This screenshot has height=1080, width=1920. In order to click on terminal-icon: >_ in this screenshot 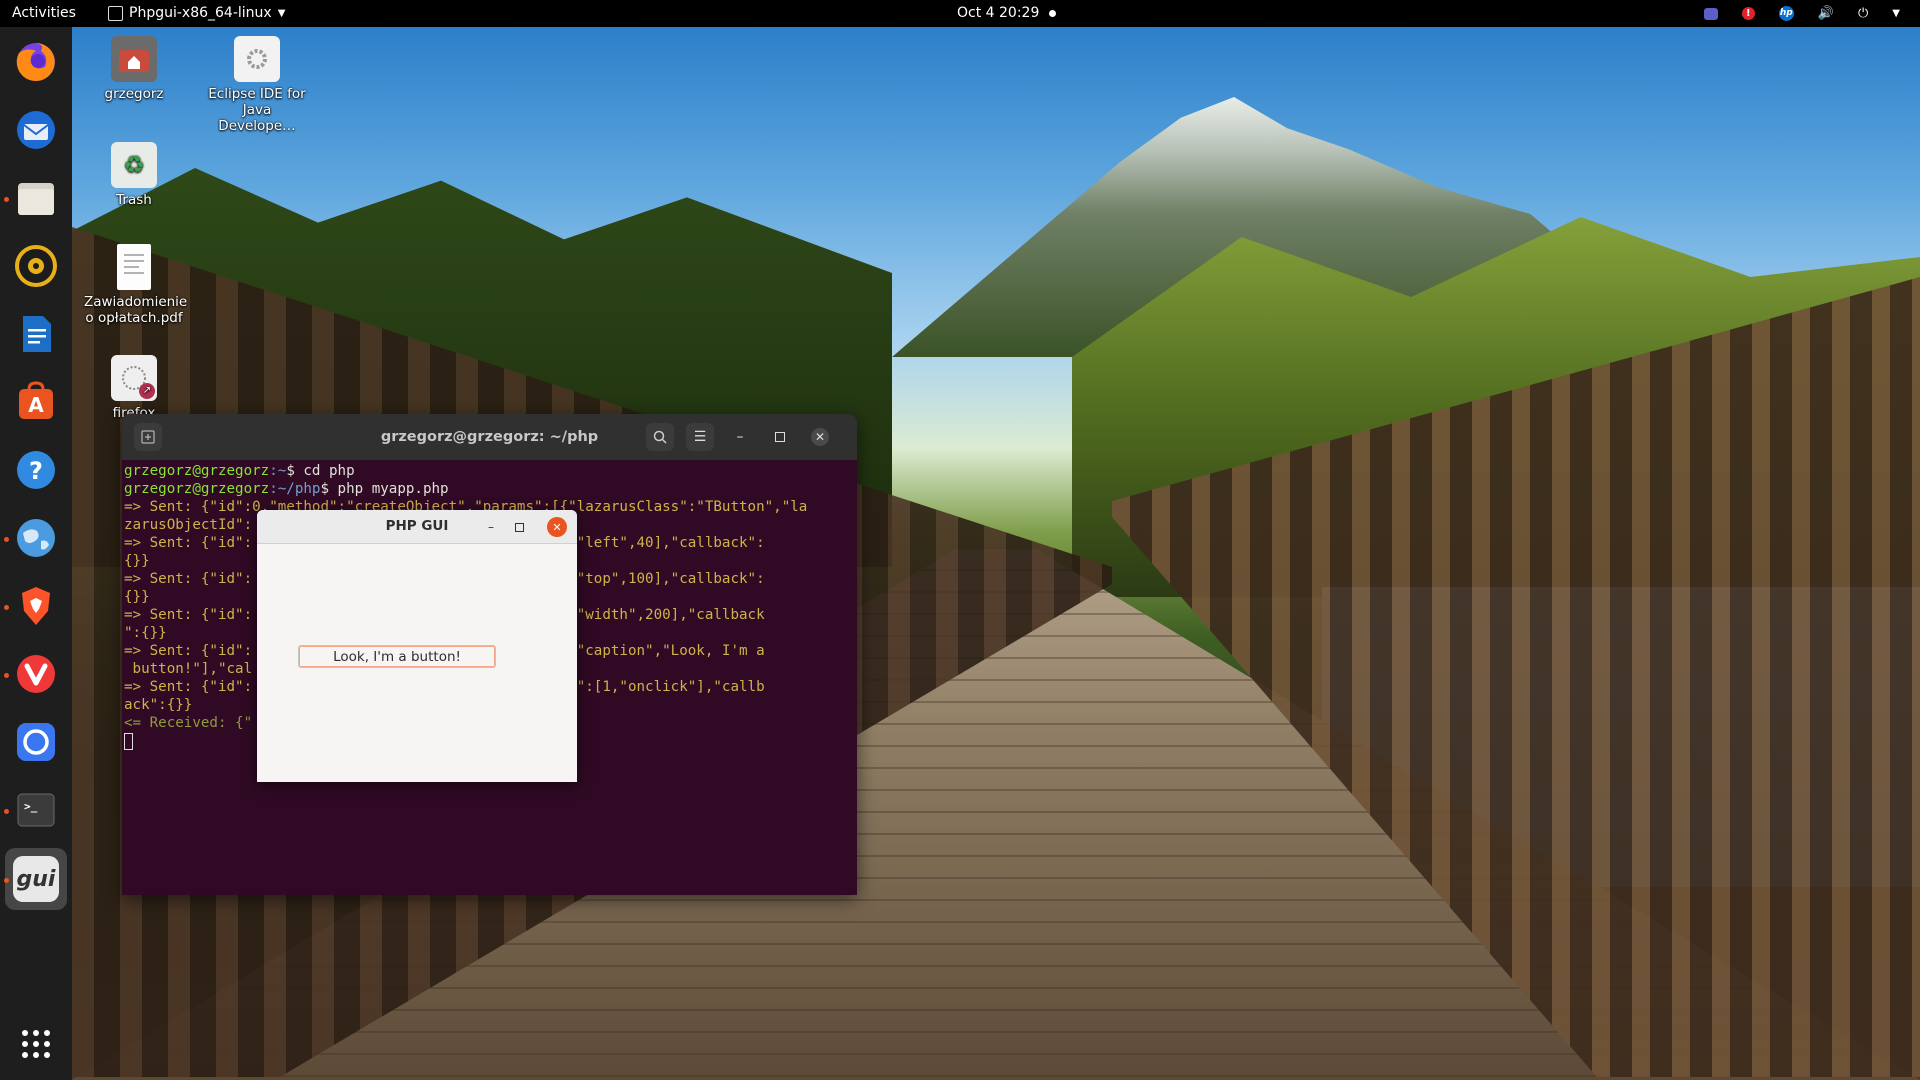, I will do `click(36, 810)`.